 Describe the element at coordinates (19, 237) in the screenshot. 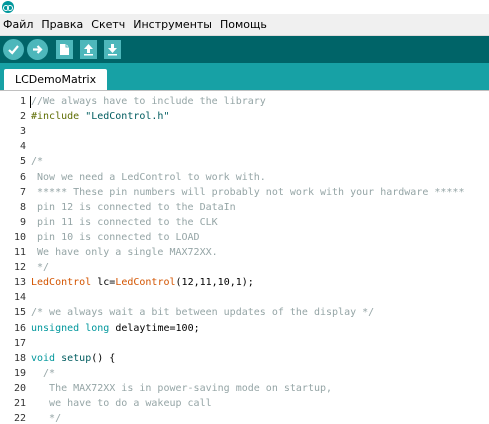

I see `line-number: 10` at that location.